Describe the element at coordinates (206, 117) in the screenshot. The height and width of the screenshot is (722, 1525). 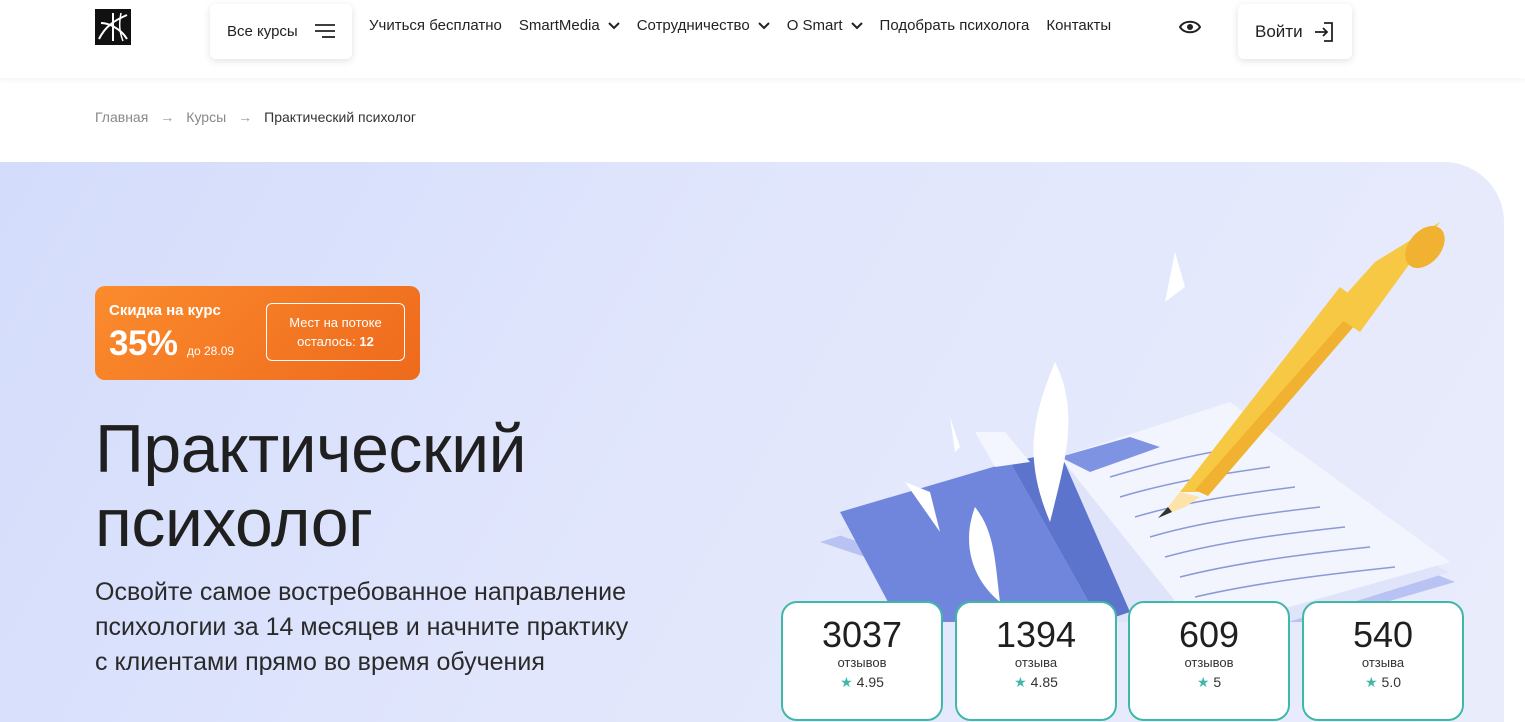
I see `breadcrumb-courses: Курсы` at that location.